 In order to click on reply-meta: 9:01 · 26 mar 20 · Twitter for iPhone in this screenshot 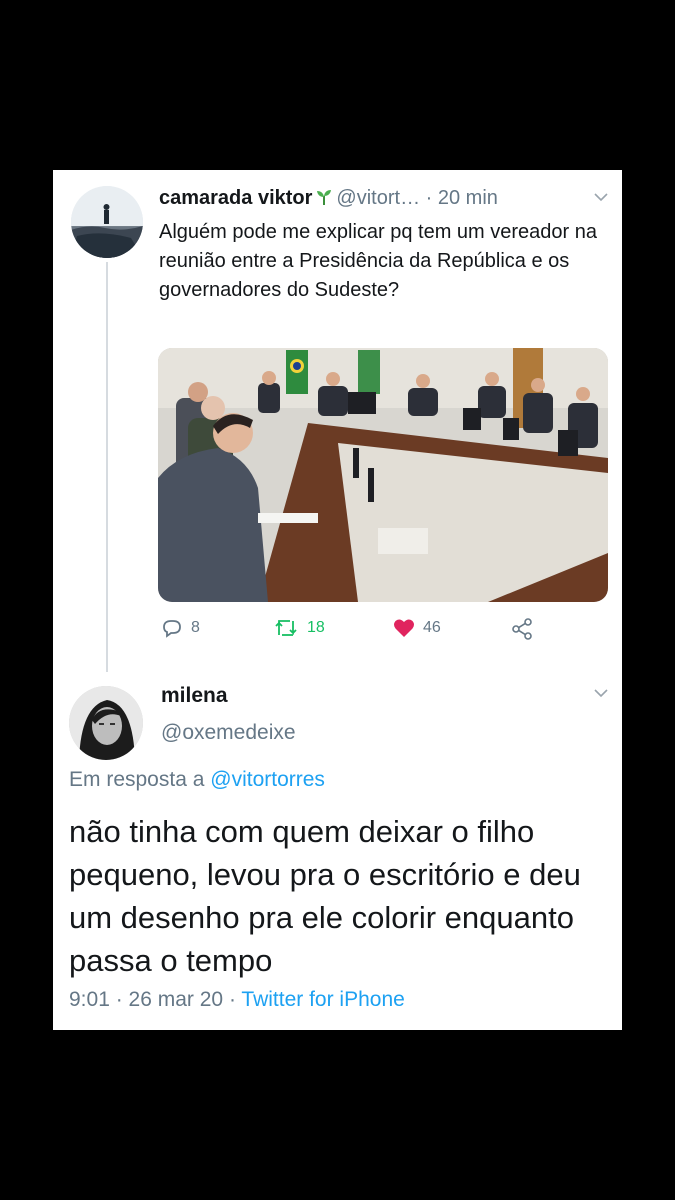, I will do `click(237, 1000)`.